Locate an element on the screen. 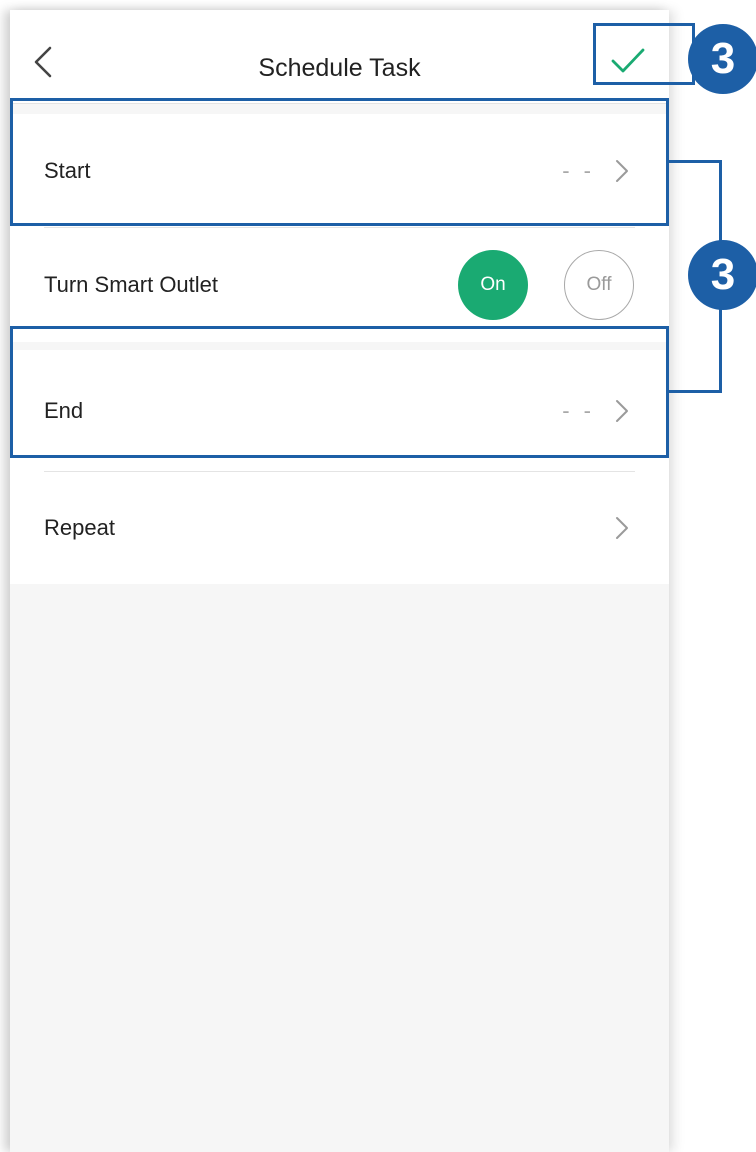 The width and height of the screenshot is (756, 1152). step-badge-rows: 3 is located at coordinates (722, 275).